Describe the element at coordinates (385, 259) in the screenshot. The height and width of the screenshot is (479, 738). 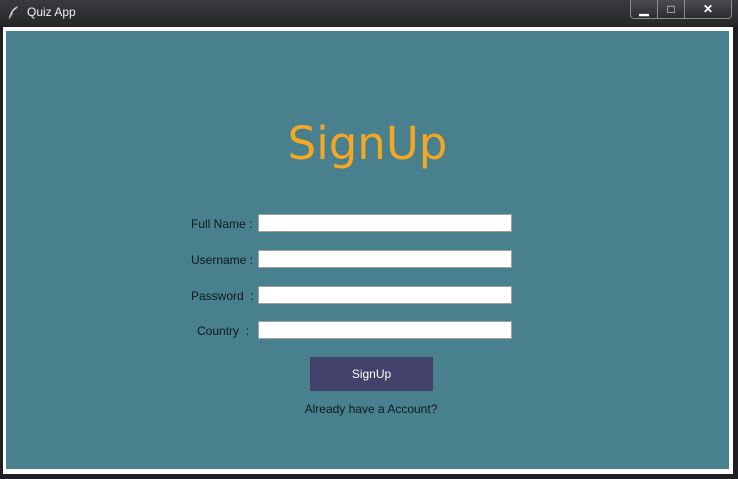
I see `username-field` at that location.